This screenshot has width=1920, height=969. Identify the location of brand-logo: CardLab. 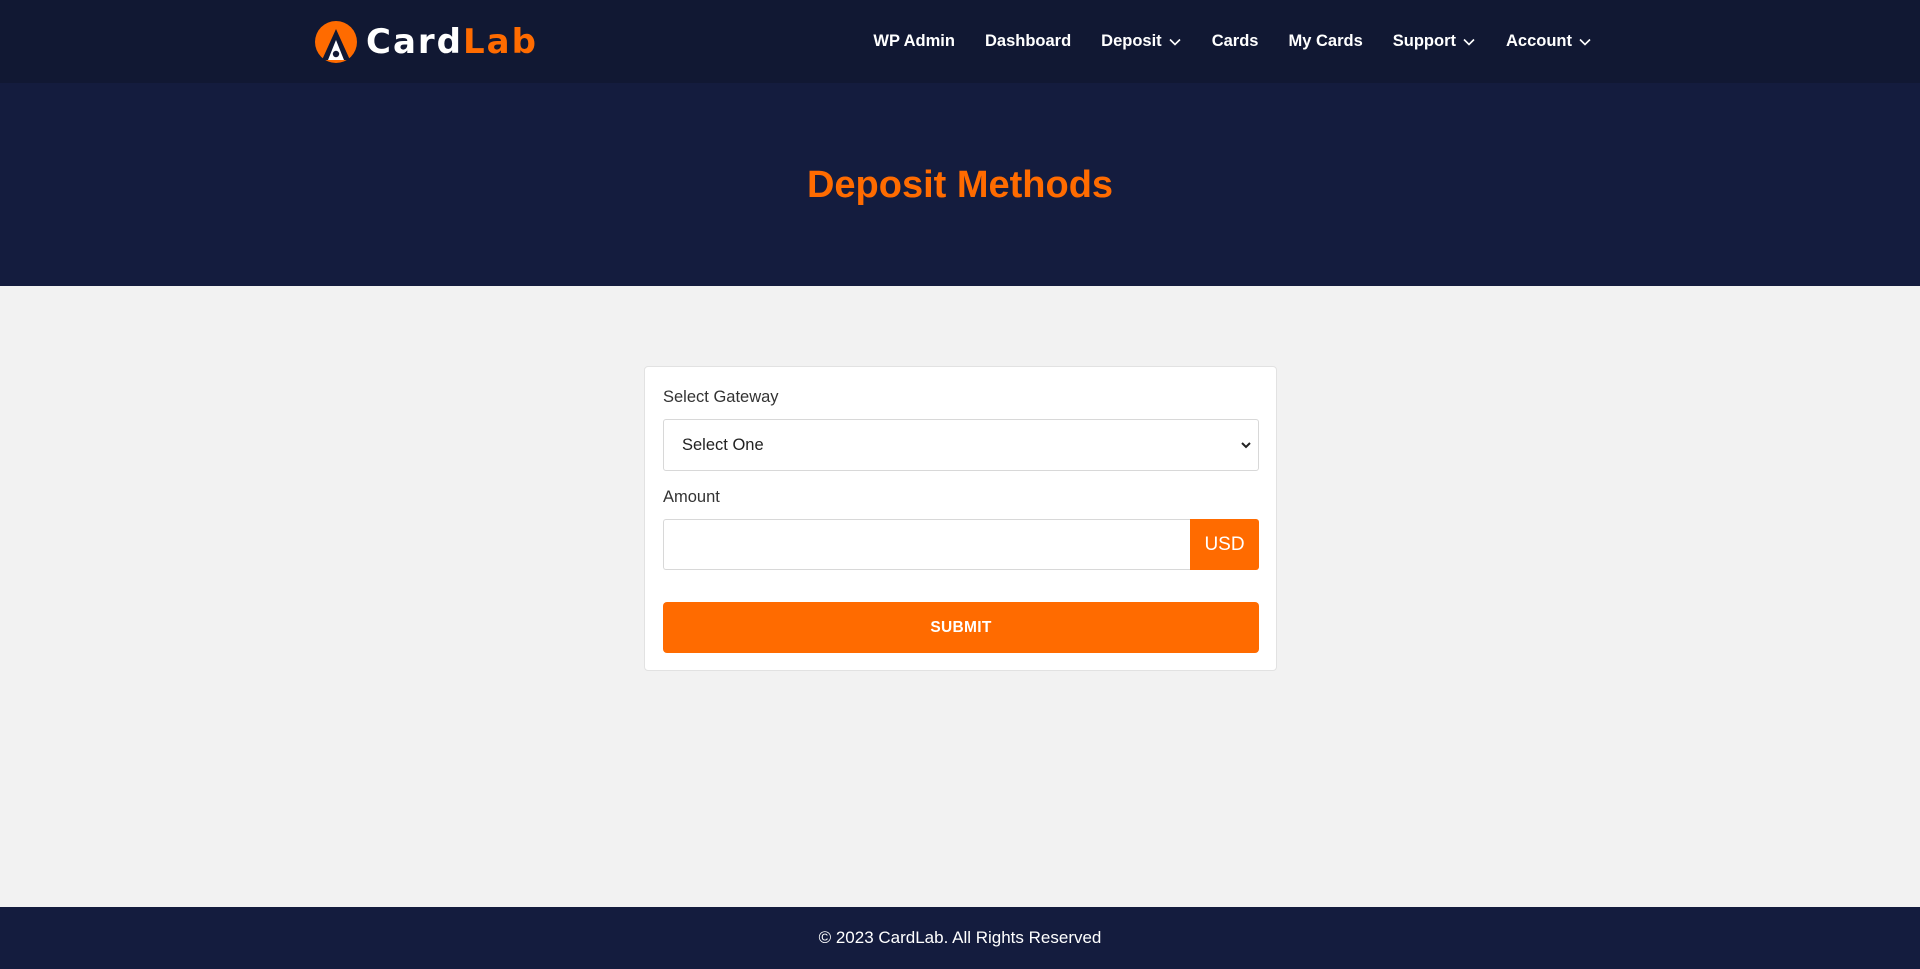
(426, 42).